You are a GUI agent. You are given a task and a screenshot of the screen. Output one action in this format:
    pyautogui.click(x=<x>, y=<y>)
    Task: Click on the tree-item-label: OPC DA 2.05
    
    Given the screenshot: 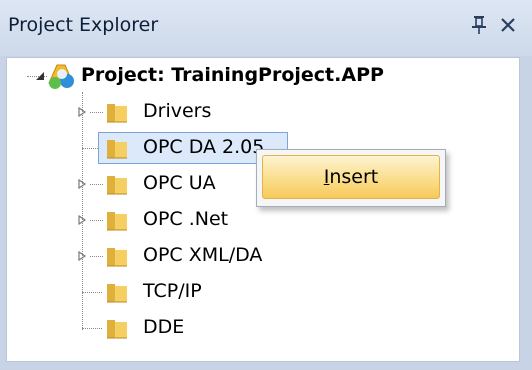 What is the action you would take?
    pyautogui.click(x=204, y=147)
    